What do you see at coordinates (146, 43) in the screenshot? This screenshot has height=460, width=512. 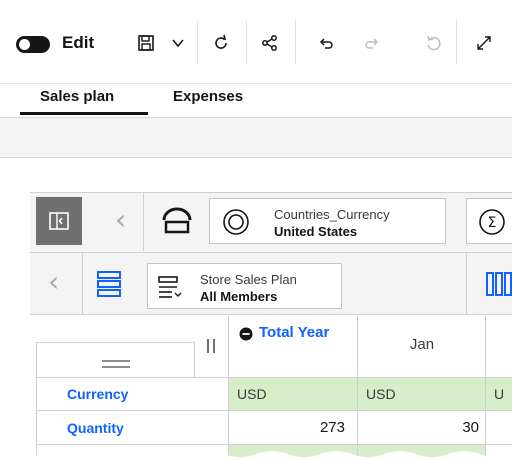 I see `save-icon` at bounding box center [146, 43].